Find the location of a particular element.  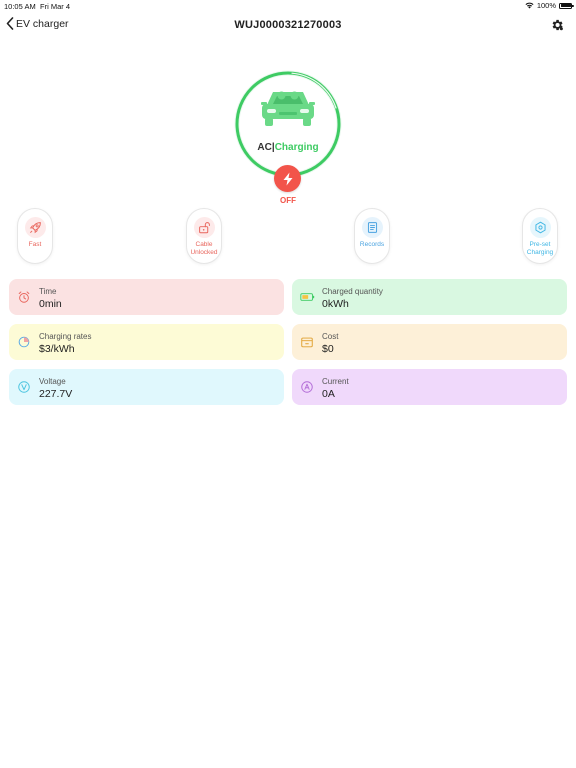

charging-rates-label: Charging rates is located at coordinates (65, 336).